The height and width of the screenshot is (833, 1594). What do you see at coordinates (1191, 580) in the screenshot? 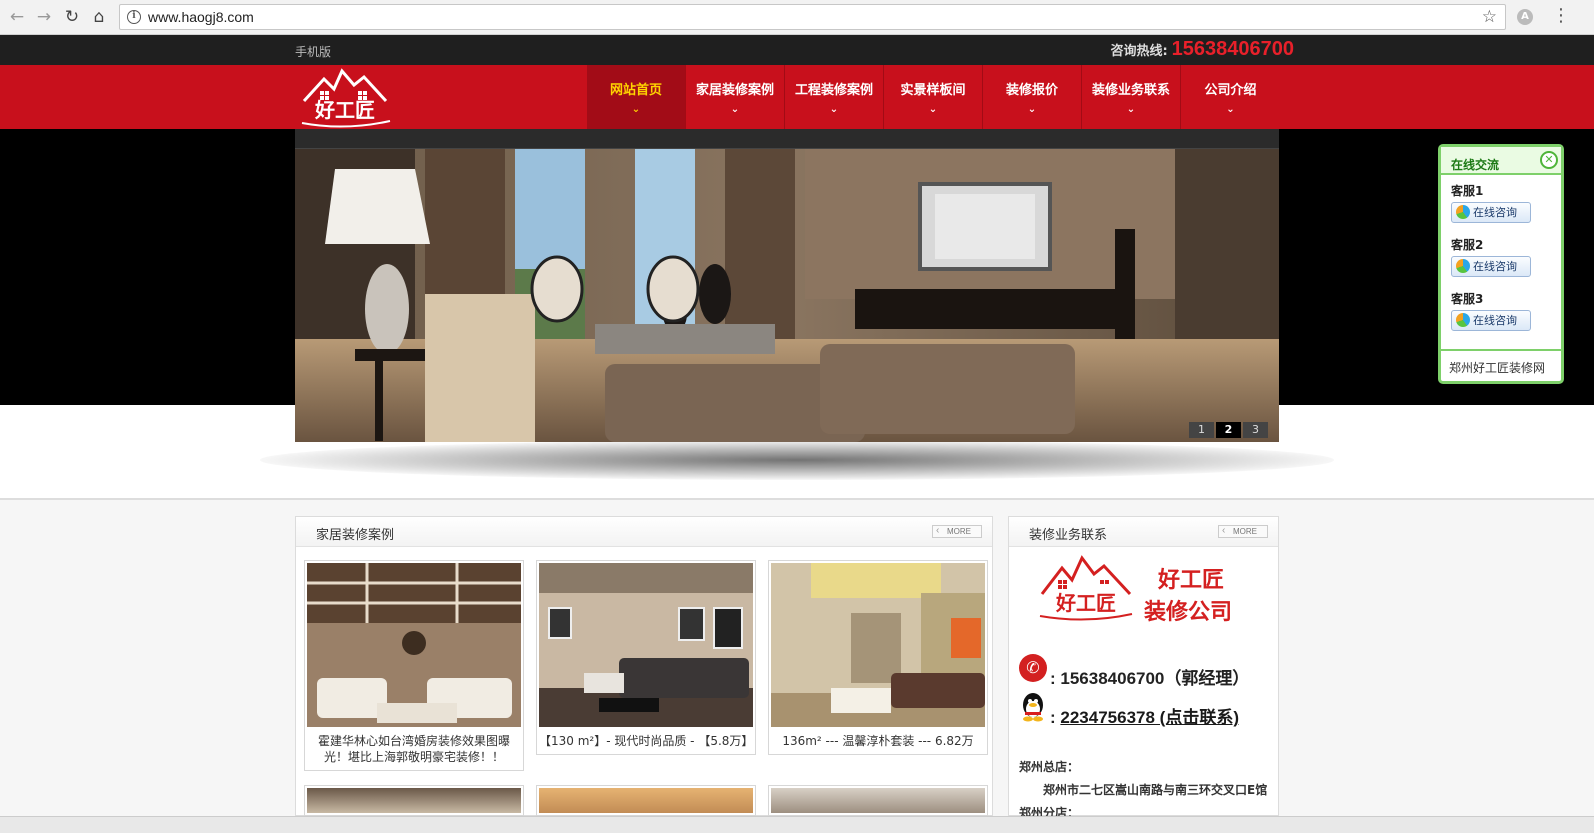
I see `logo-text-brand: 好工匠` at bounding box center [1191, 580].